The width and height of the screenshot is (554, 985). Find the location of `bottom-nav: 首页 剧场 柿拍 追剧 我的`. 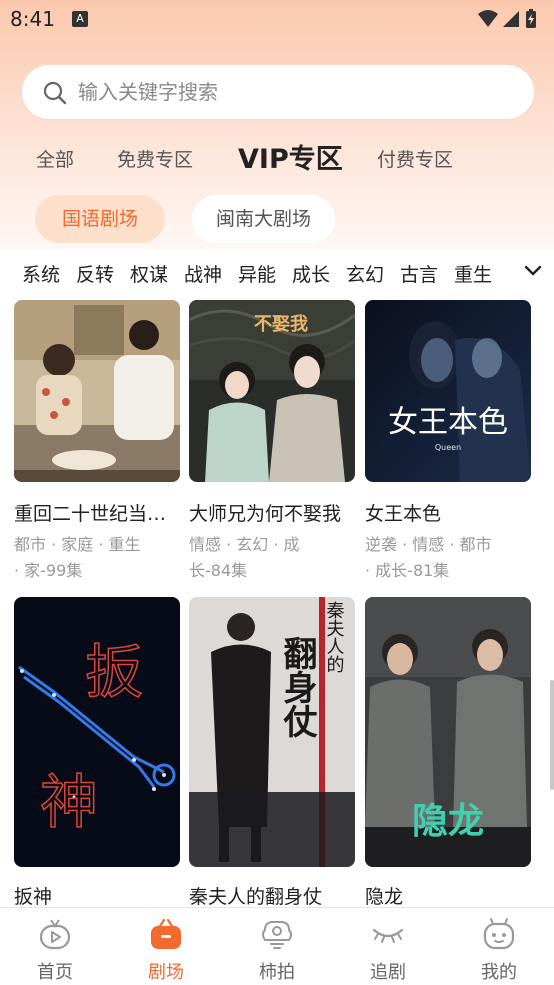

bottom-nav: 首页 剧场 柿拍 追剧 我的 is located at coordinates (277, 946).